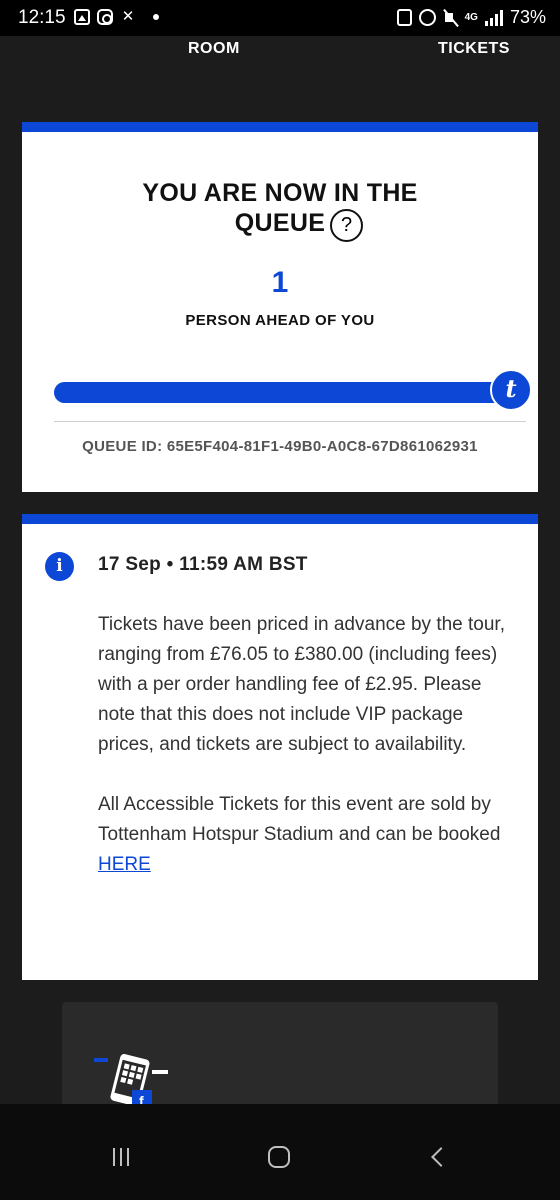 The width and height of the screenshot is (560, 1200). I want to click on nav-room: ROOM, so click(214, 49).